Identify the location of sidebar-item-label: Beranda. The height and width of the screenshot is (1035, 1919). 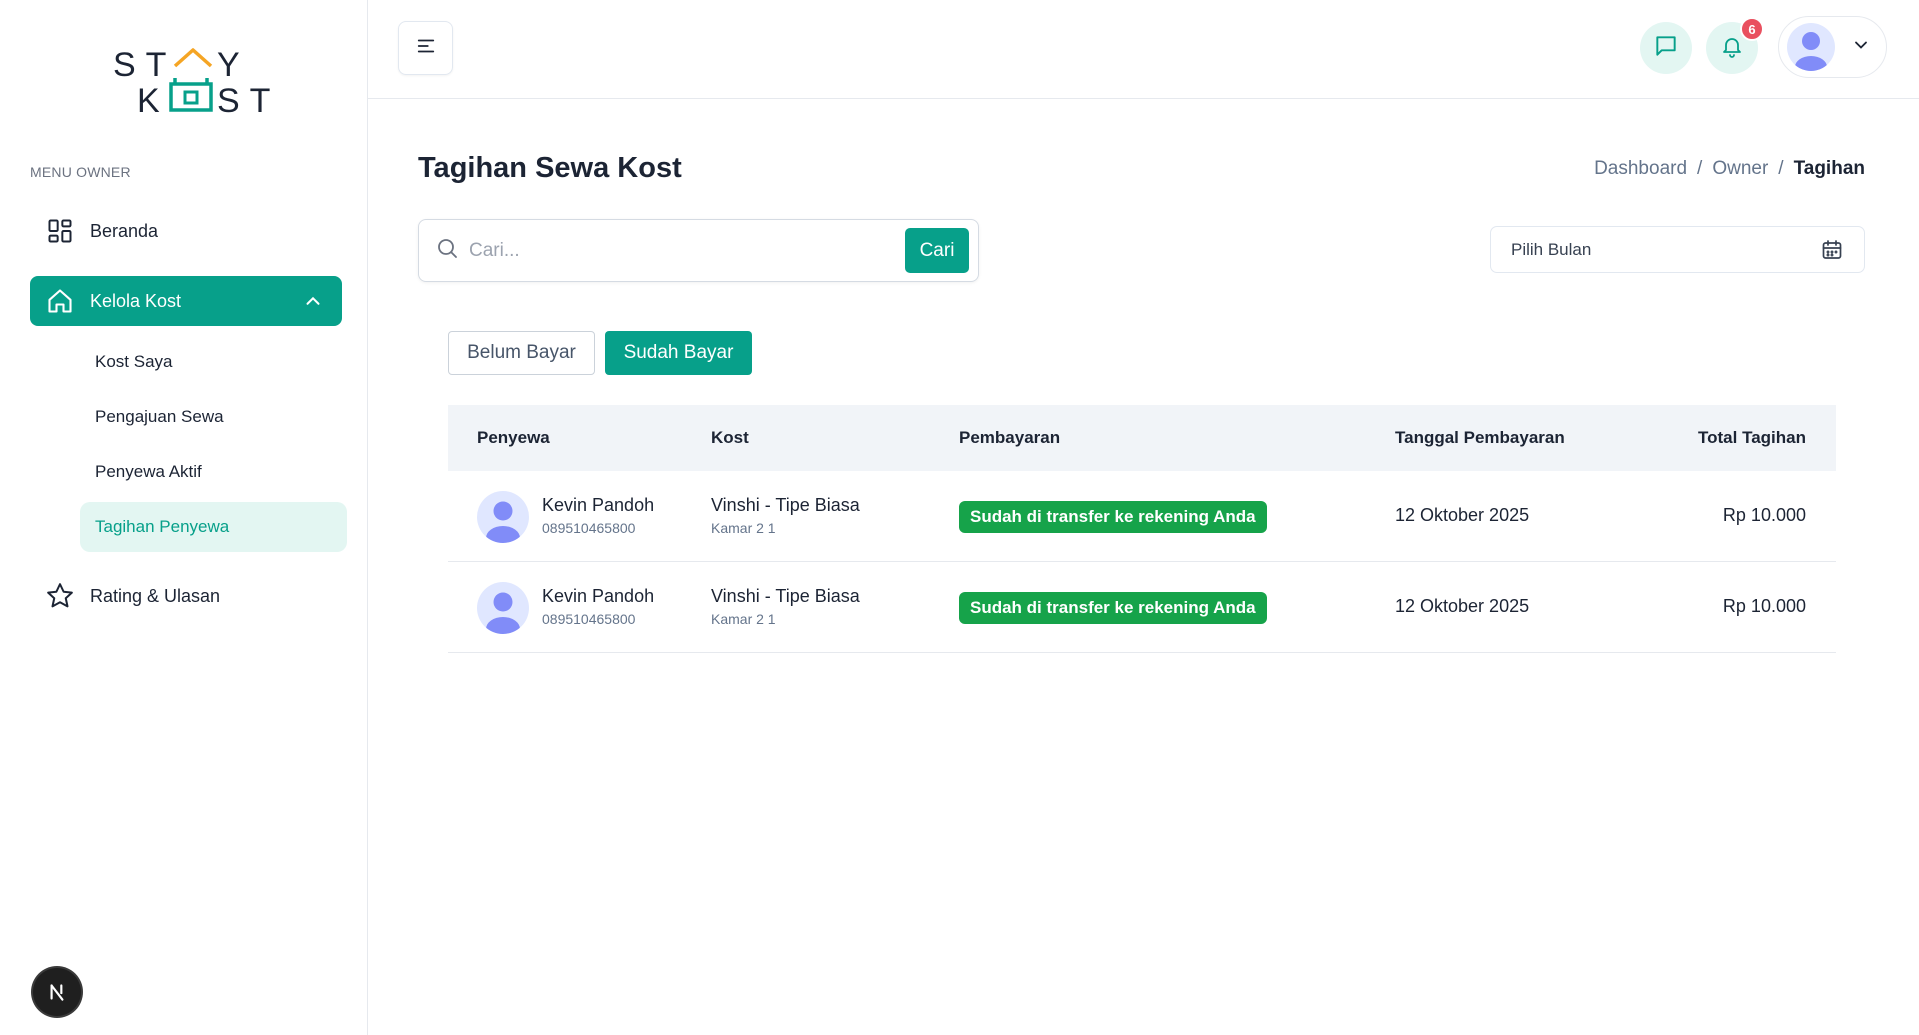
(124, 230).